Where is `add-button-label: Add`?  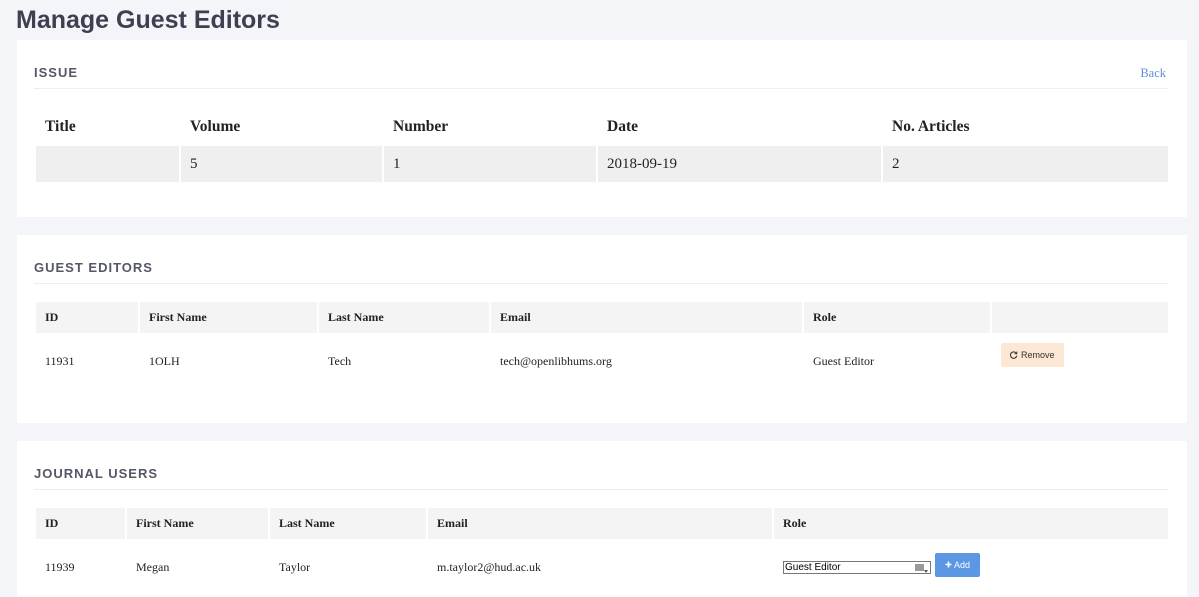 add-button-label: Add is located at coordinates (962, 564).